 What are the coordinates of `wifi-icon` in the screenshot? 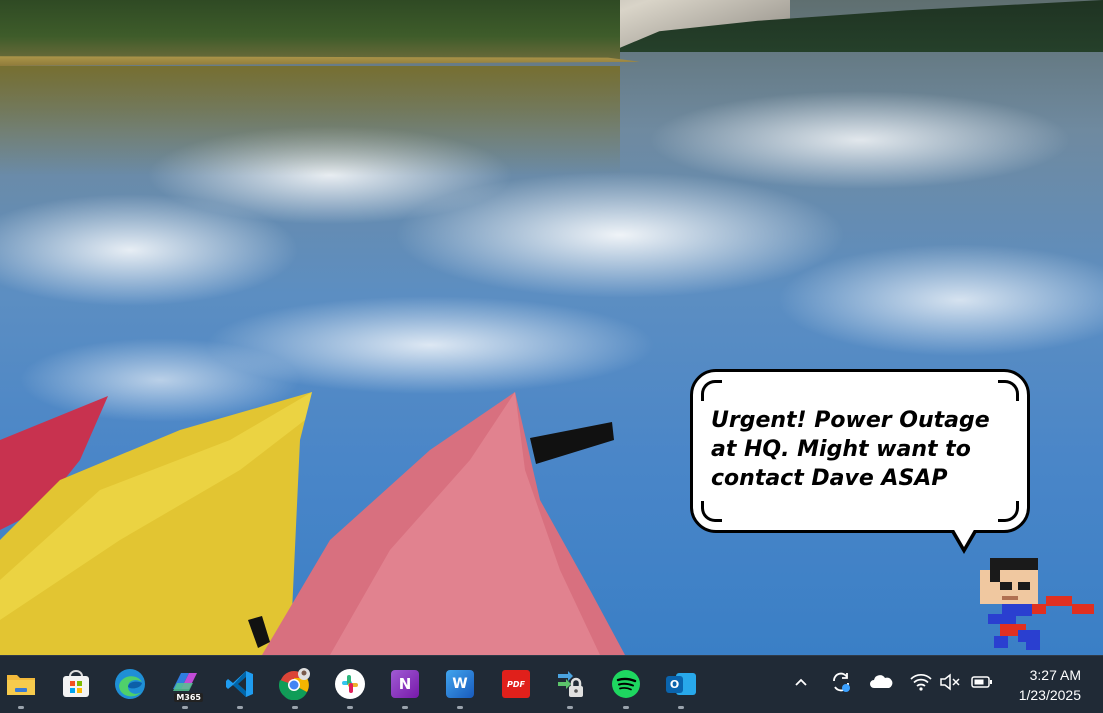 It's located at (921, 682).